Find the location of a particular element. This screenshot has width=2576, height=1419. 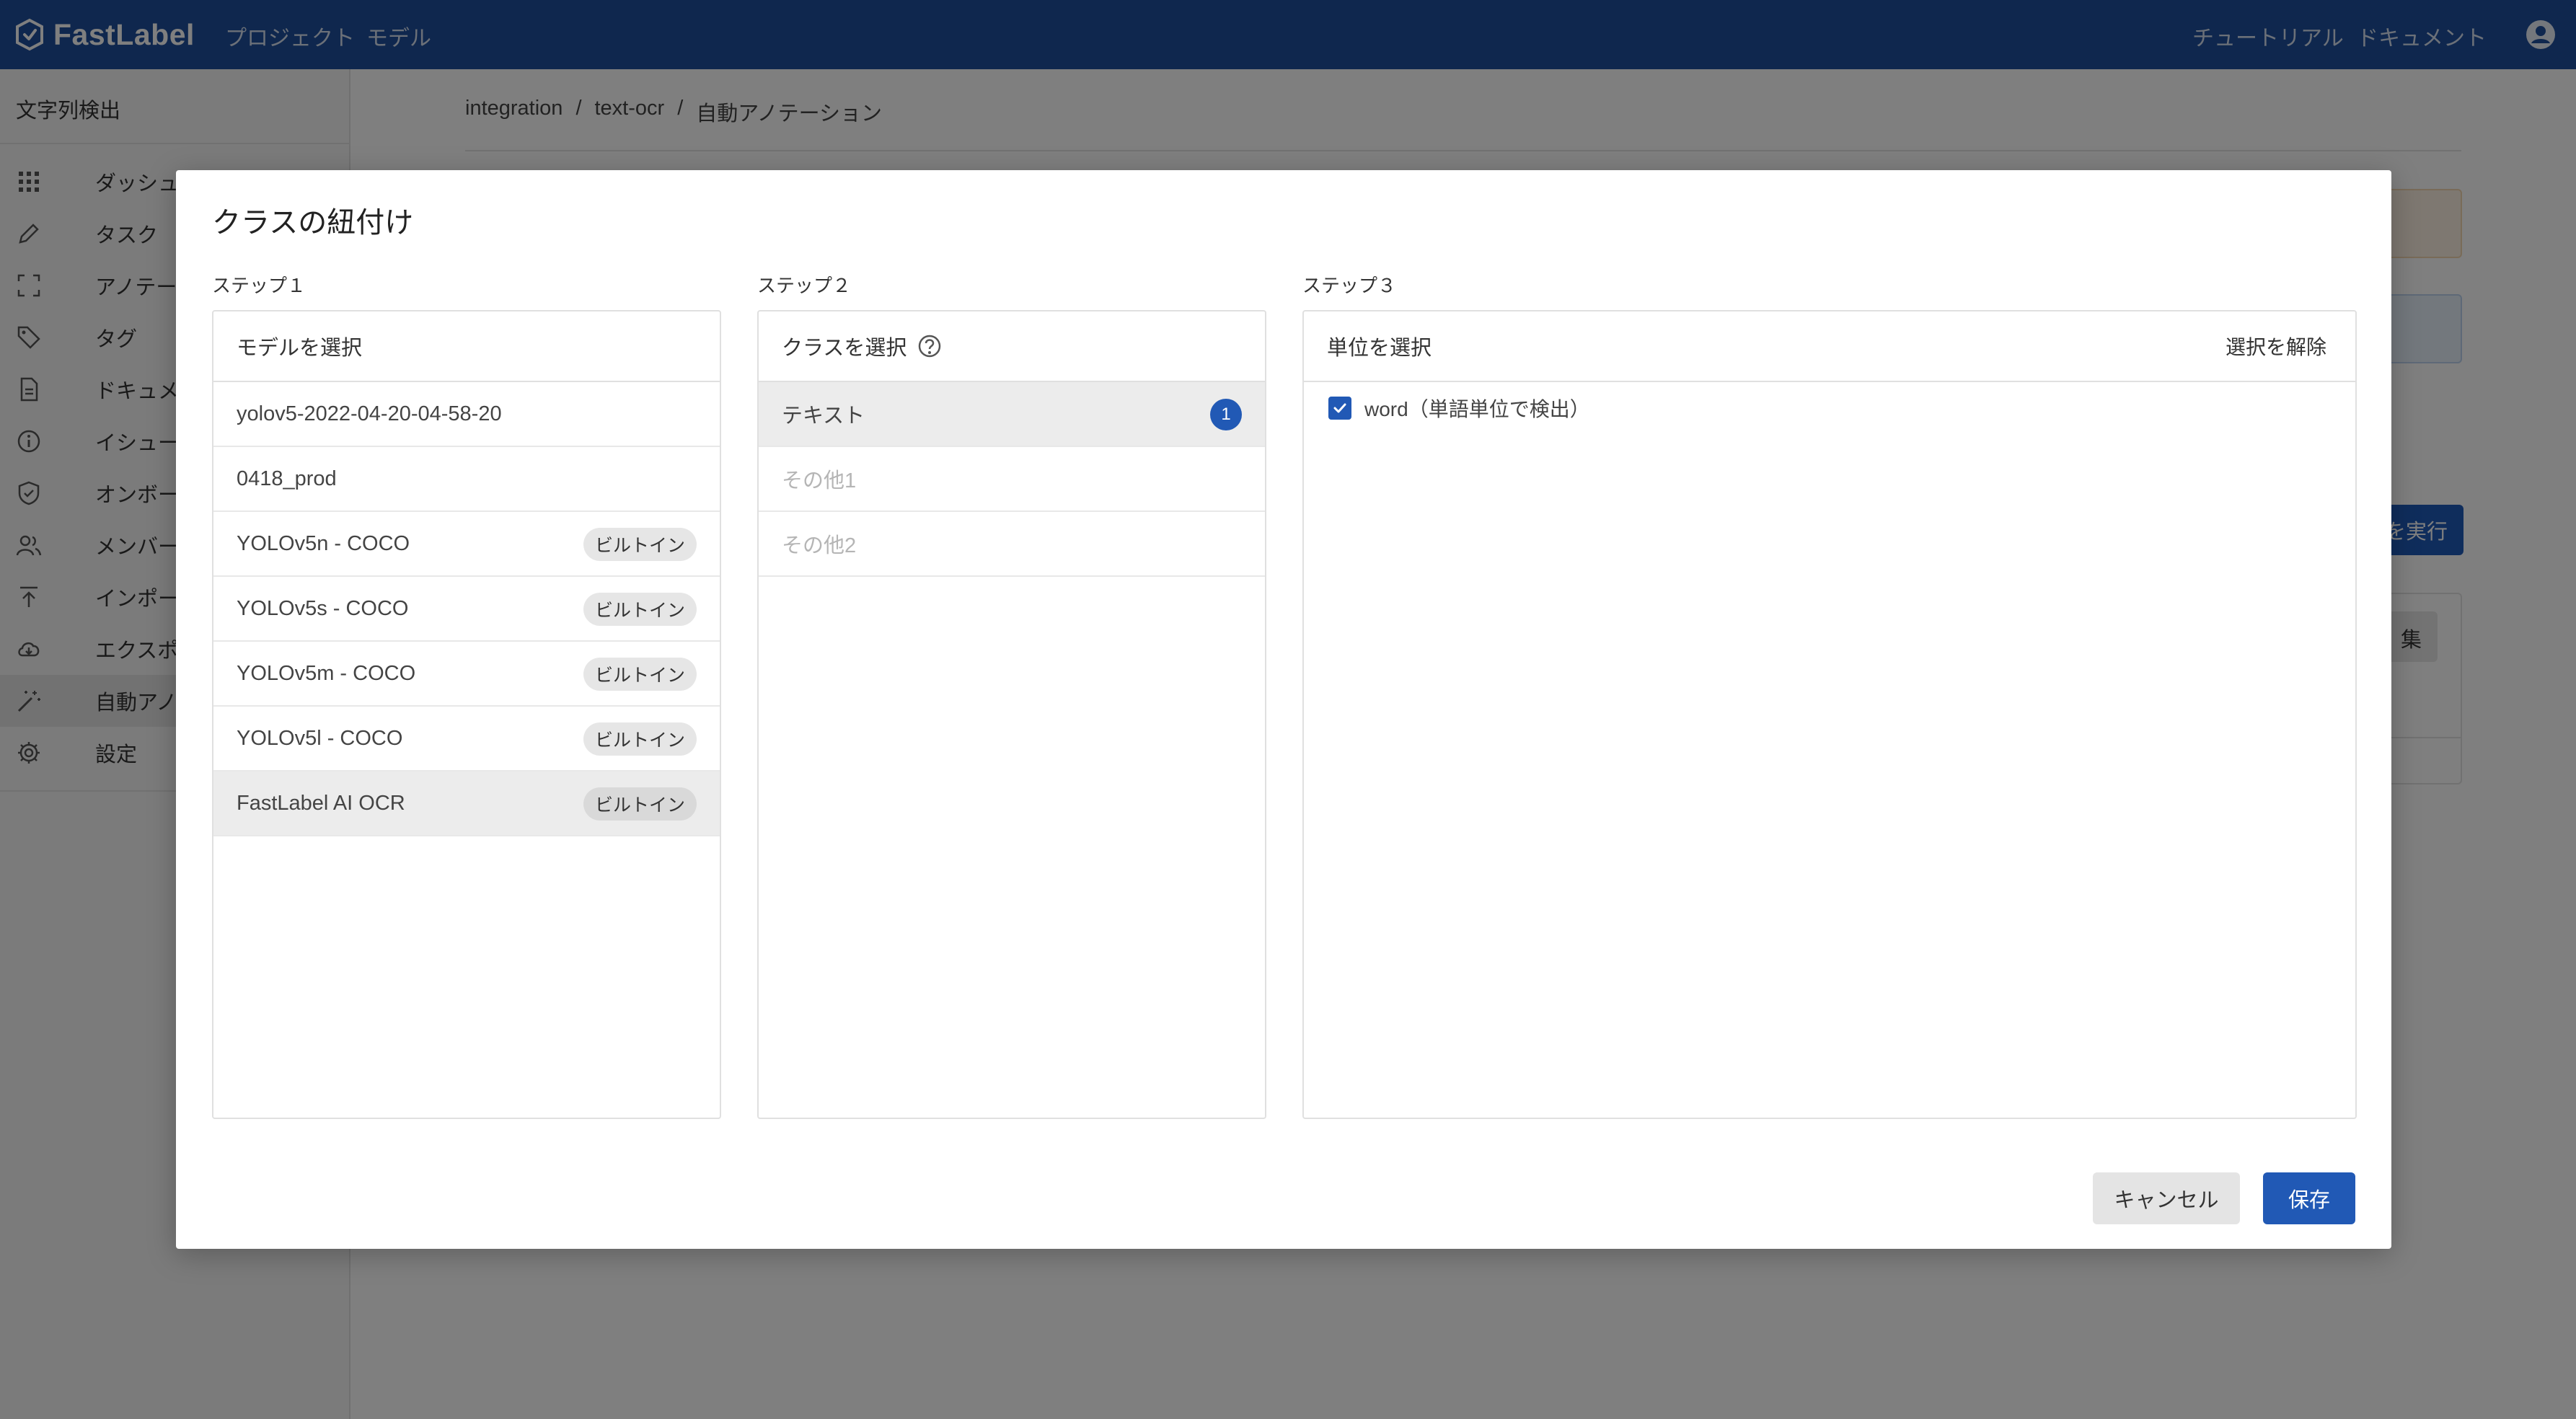

panel-header-label: クラスを選択 is located at coordinates (844, 348).